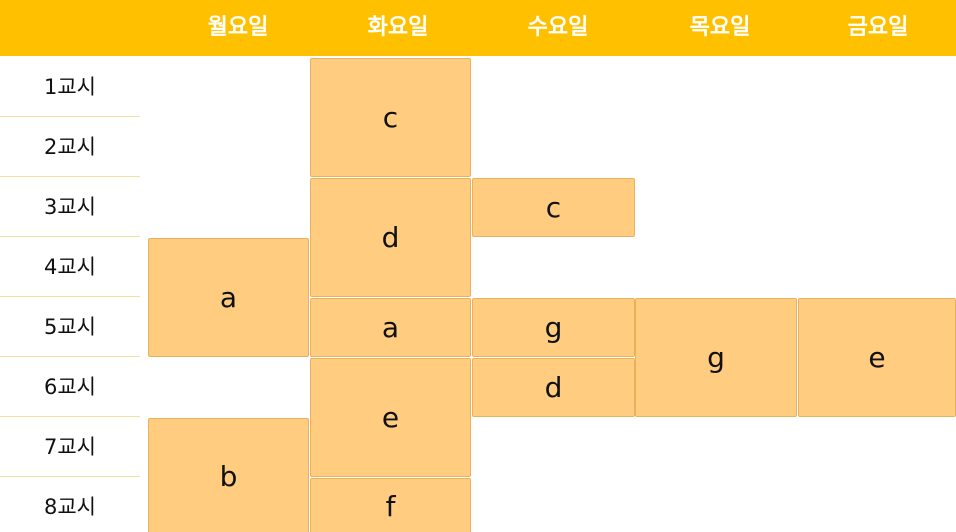 The height and width of the screenshot is (532, 956). What do you see at coordinates (390, 417) in the screenshot?
I see `class-block-tue-e: e` at bounding box center [390, 417].